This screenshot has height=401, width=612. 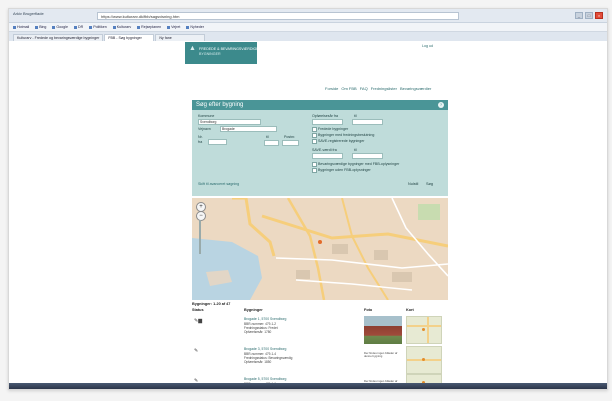 What do you see at coordinates (410, 310) in the screenshot?
I see `col-header-map: Kort` at bounding box center [410, 310].